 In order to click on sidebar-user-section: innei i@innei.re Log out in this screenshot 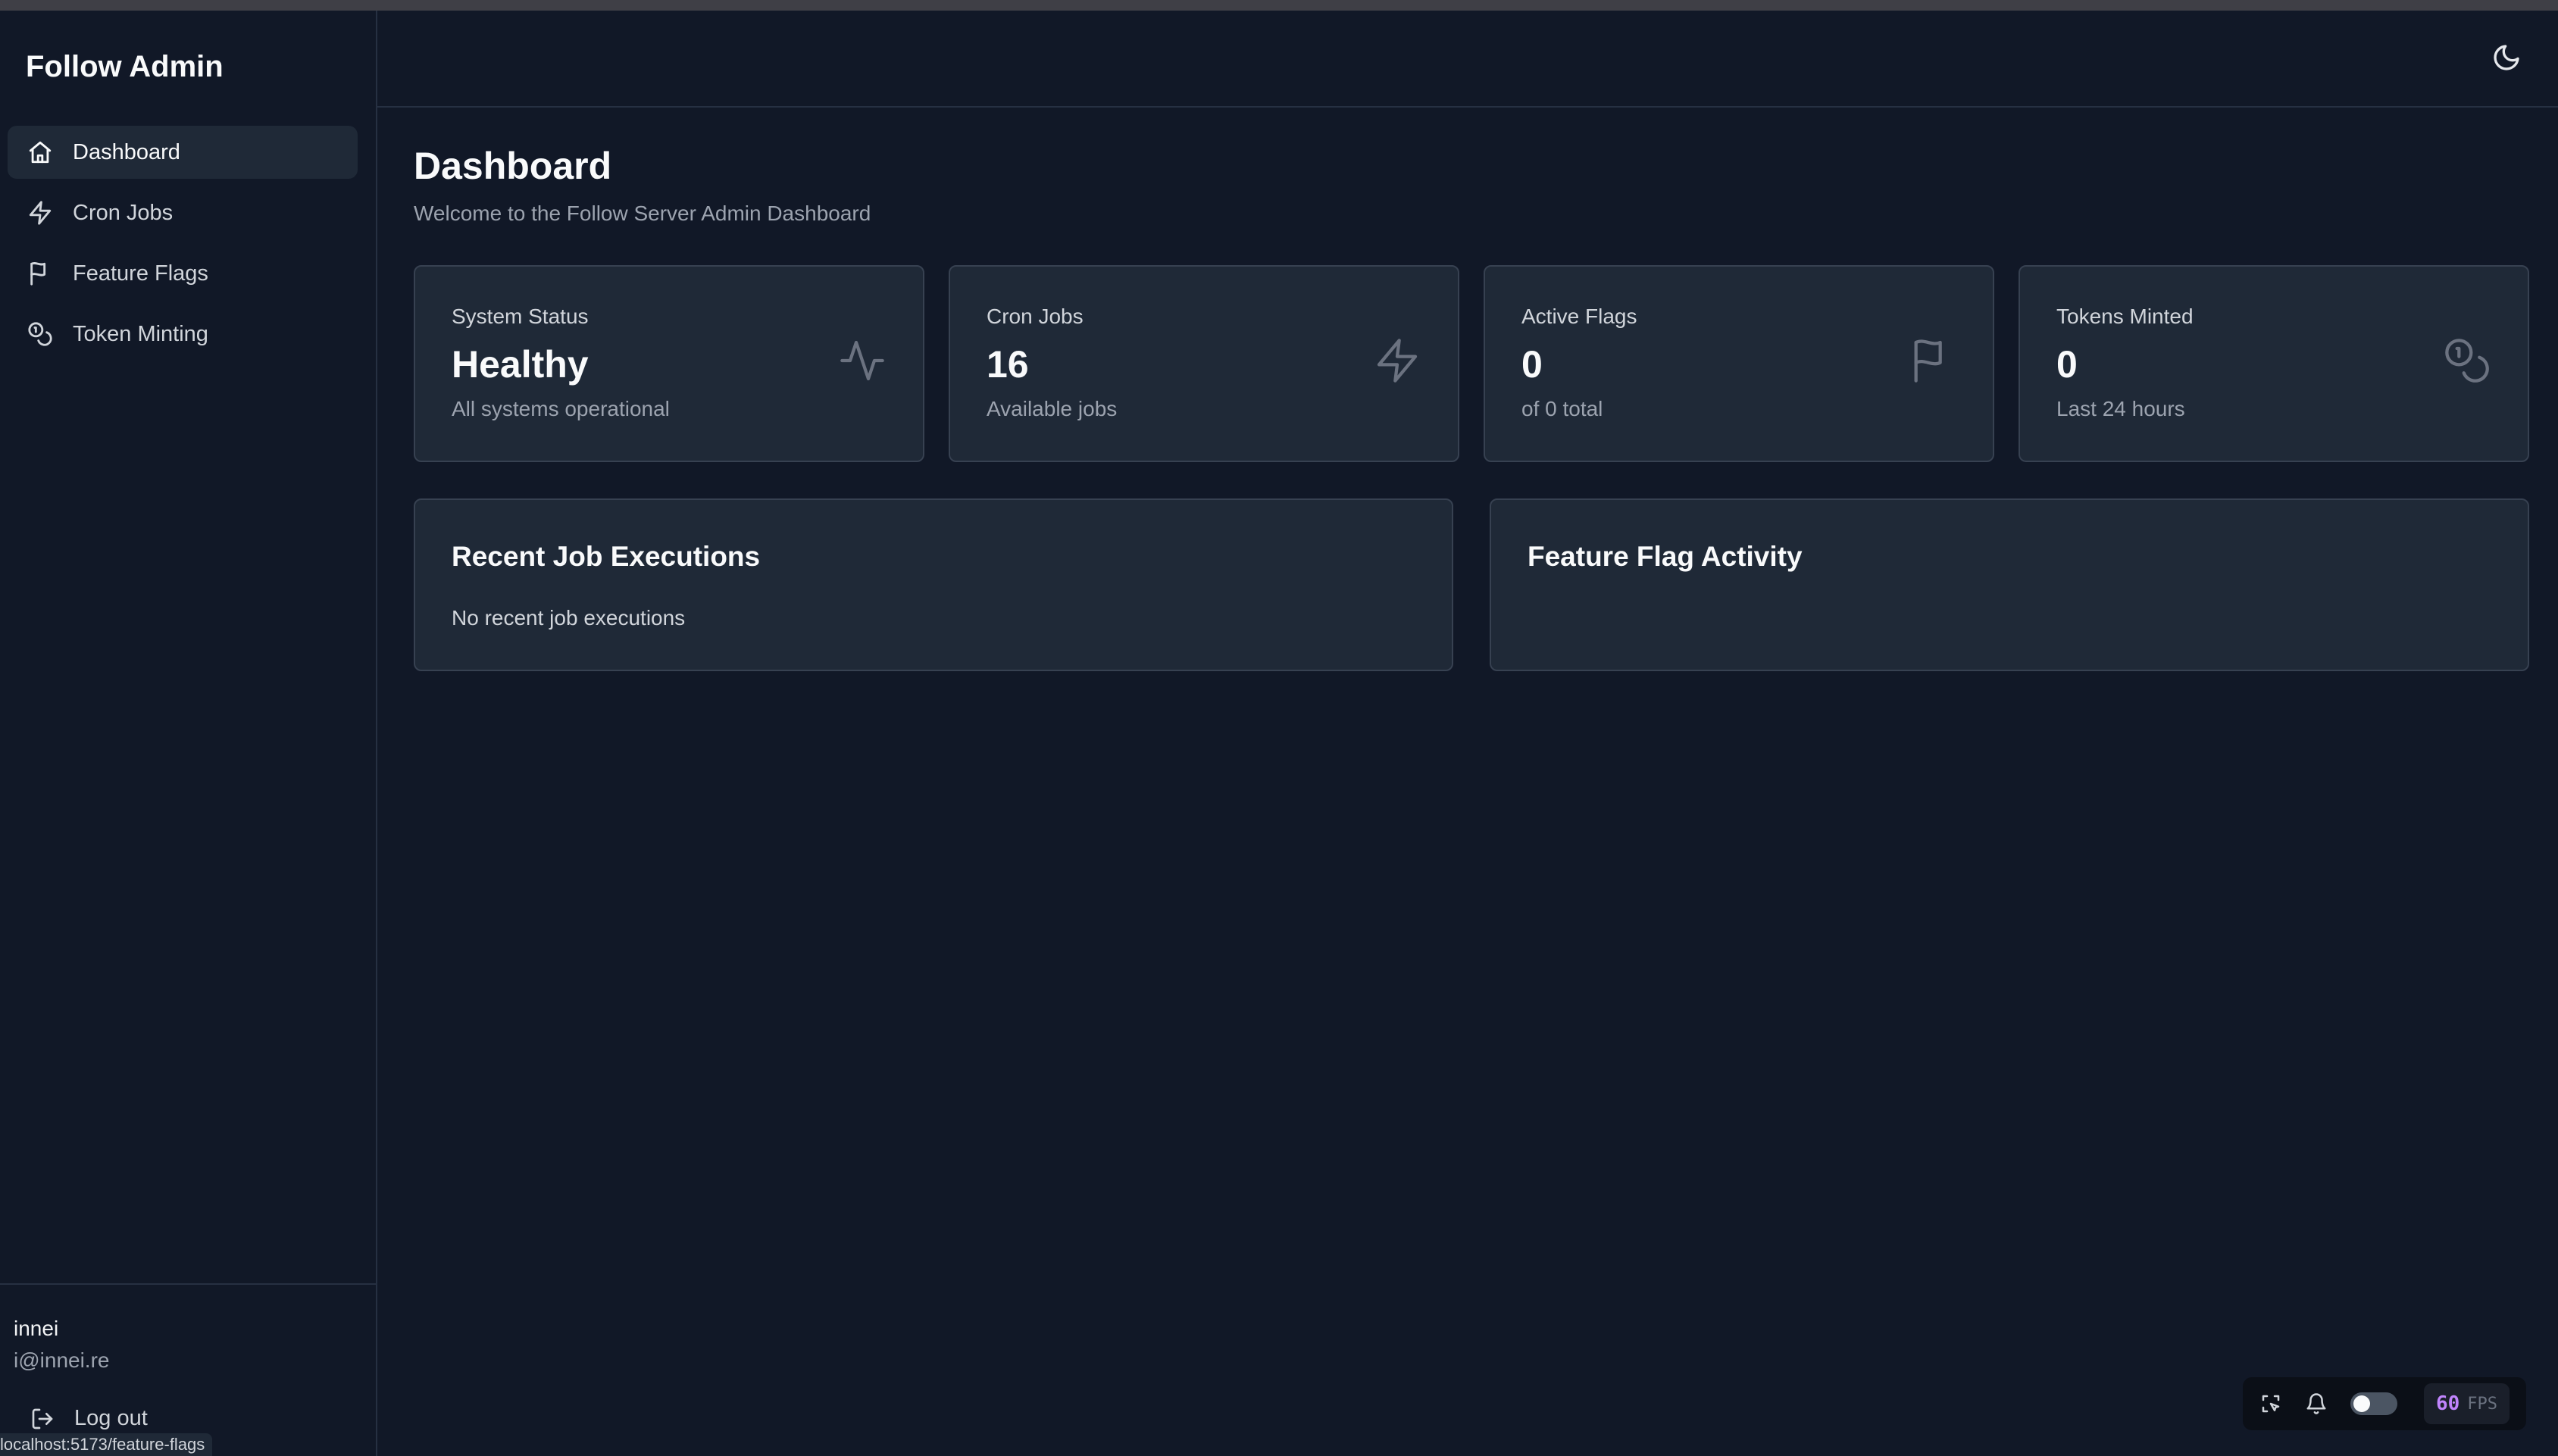, I will do `click(188, 1356)`.